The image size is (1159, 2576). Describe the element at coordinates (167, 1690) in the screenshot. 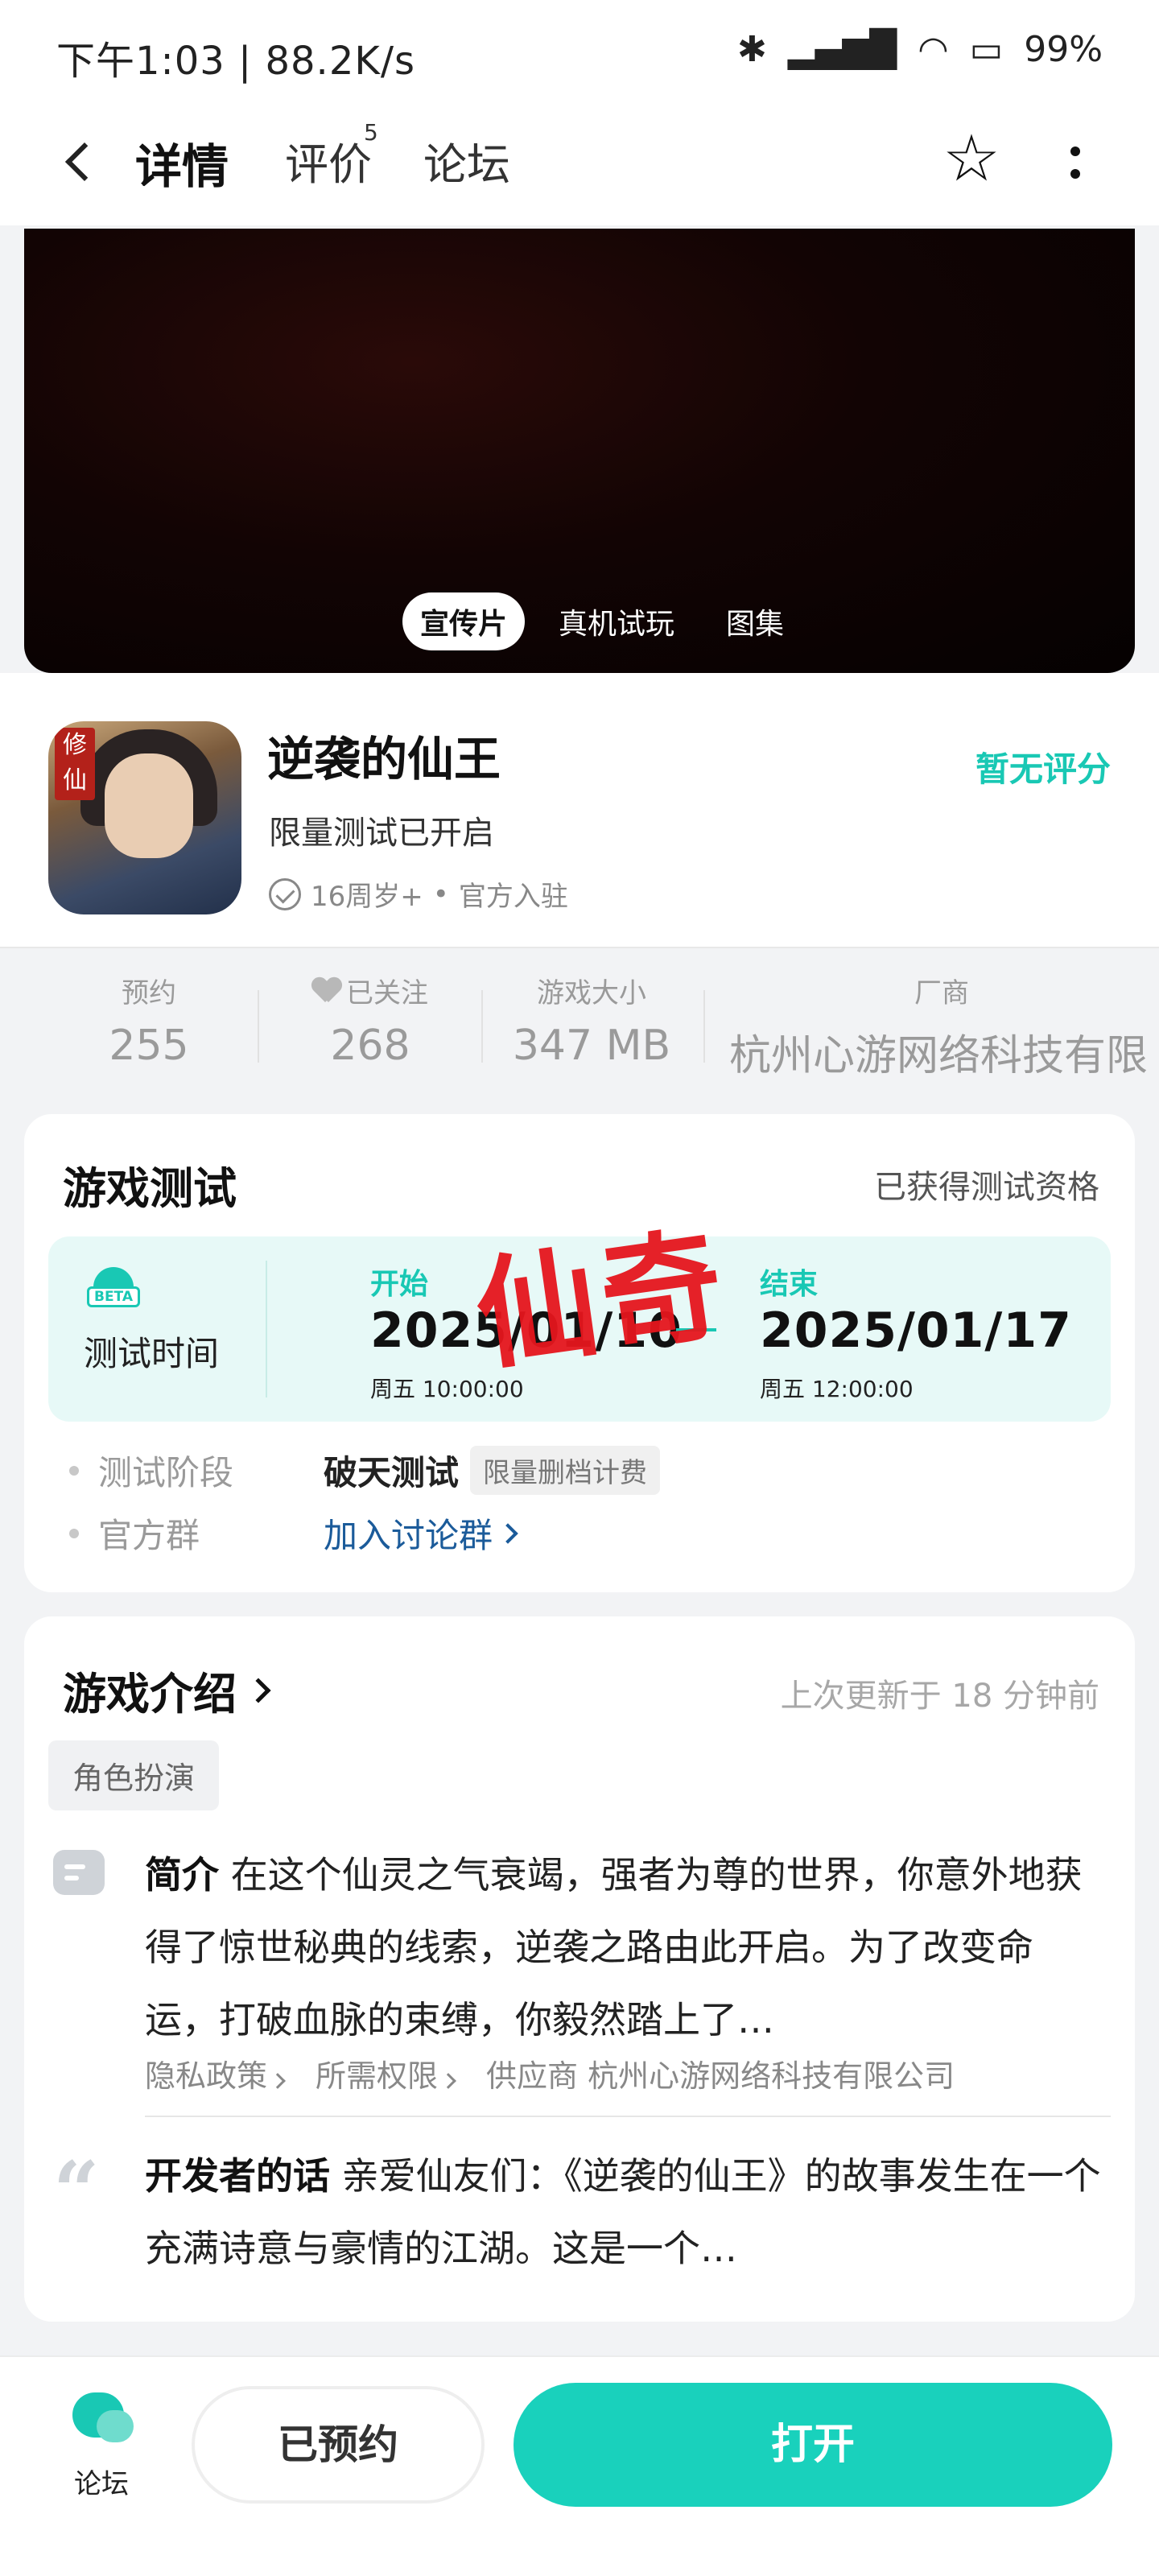

I see `intro-title: 游戏介绍` at that location.